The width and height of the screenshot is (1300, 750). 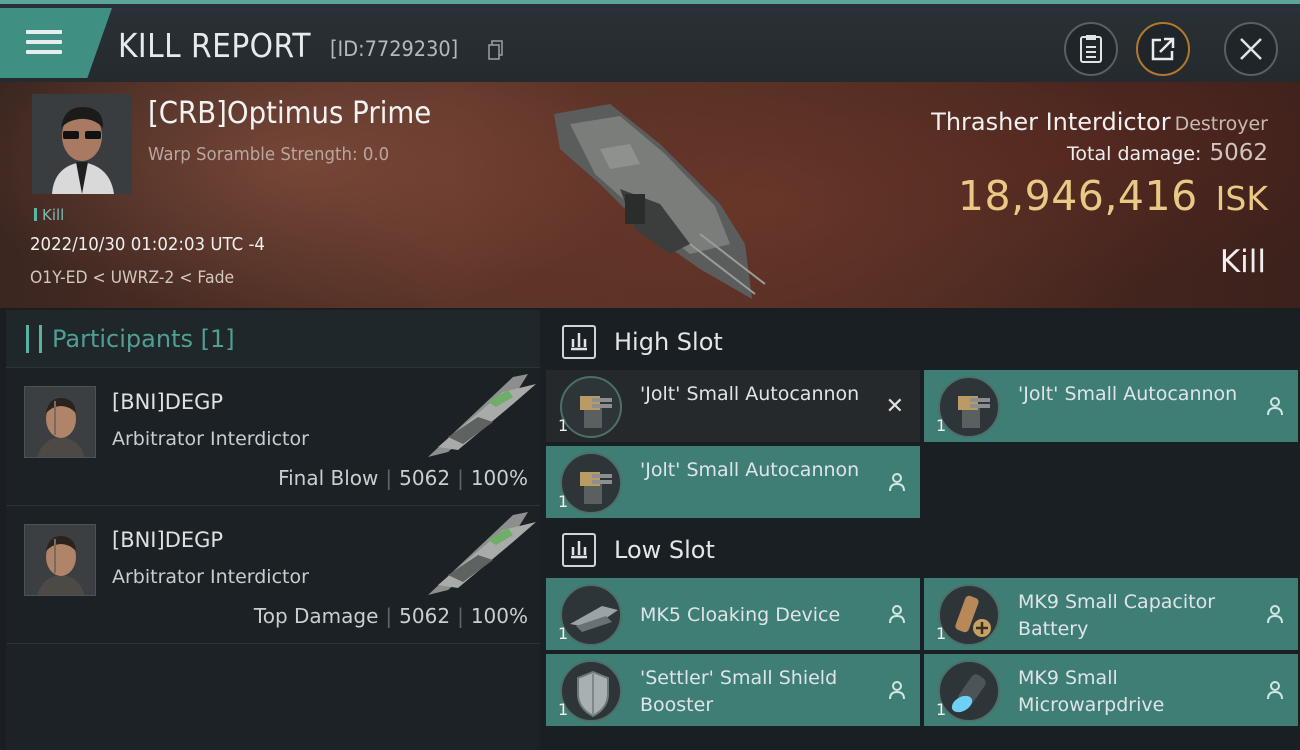 What do you see at coordinates (217, 338) in the screenshot?
I see `participants-count: [1]` at bounding box center [217, 338].